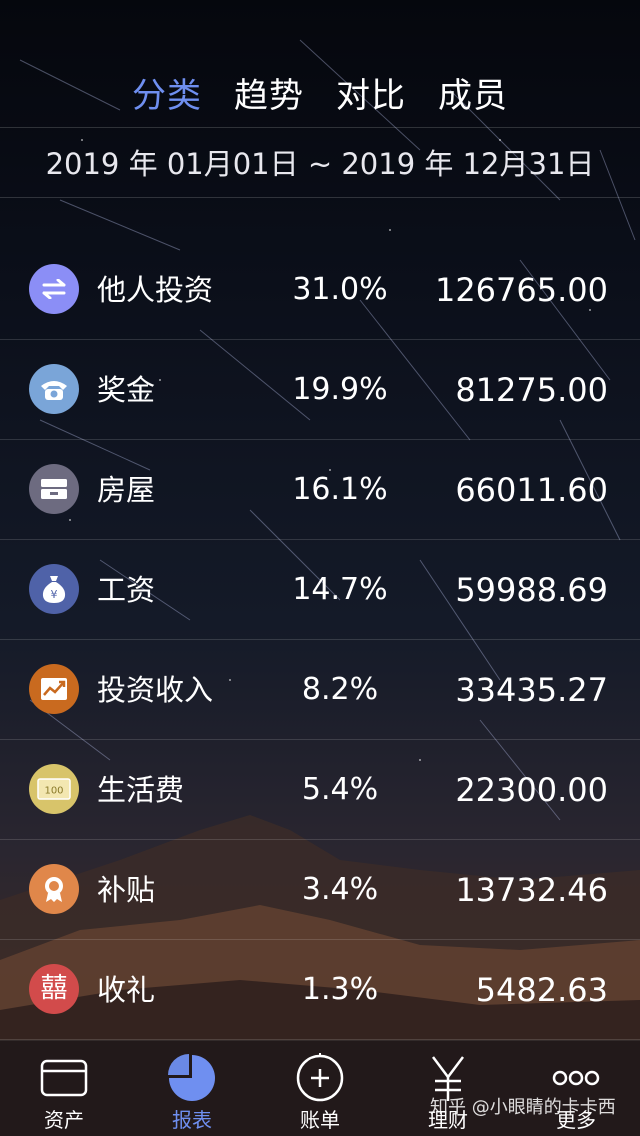 The width and height of the screenshot is (640, 1136). I want to click on double-happiness-icon: 囍, so click(54, 989).